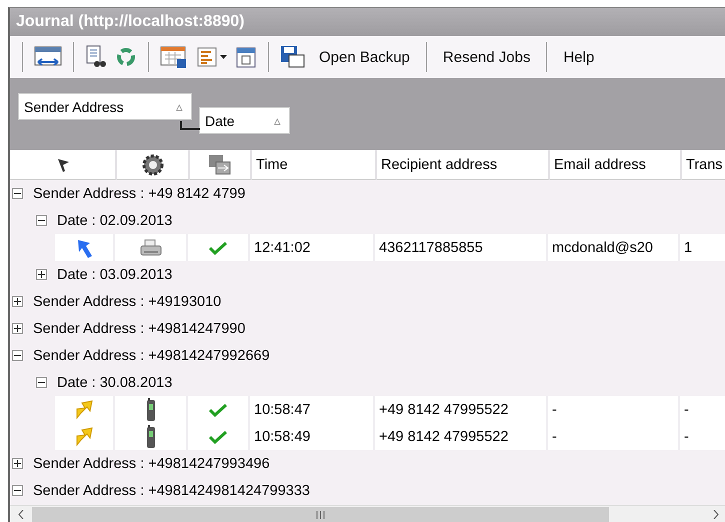  What do you see at coordinates (364, 57) in the screenshot?
I see `toolbar-button: Open Backup` at bounding box center [364, 57].